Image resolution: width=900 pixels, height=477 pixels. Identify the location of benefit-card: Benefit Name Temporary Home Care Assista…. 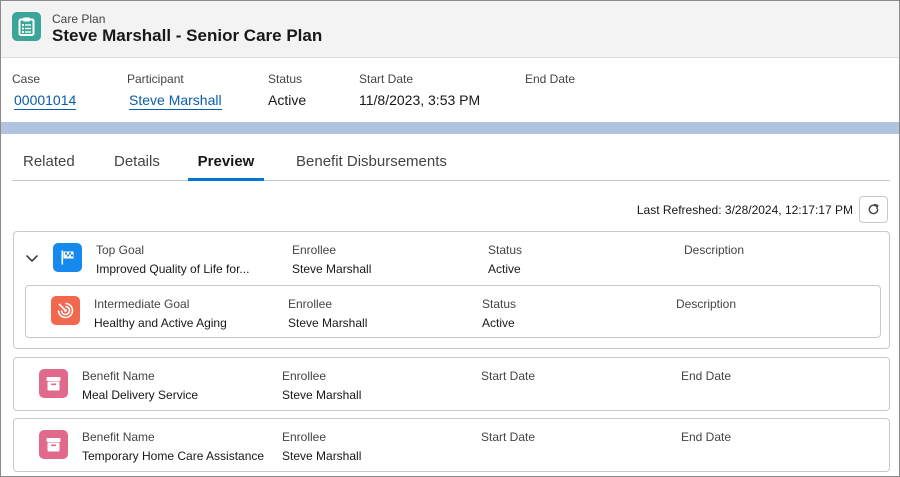
(451, 445).